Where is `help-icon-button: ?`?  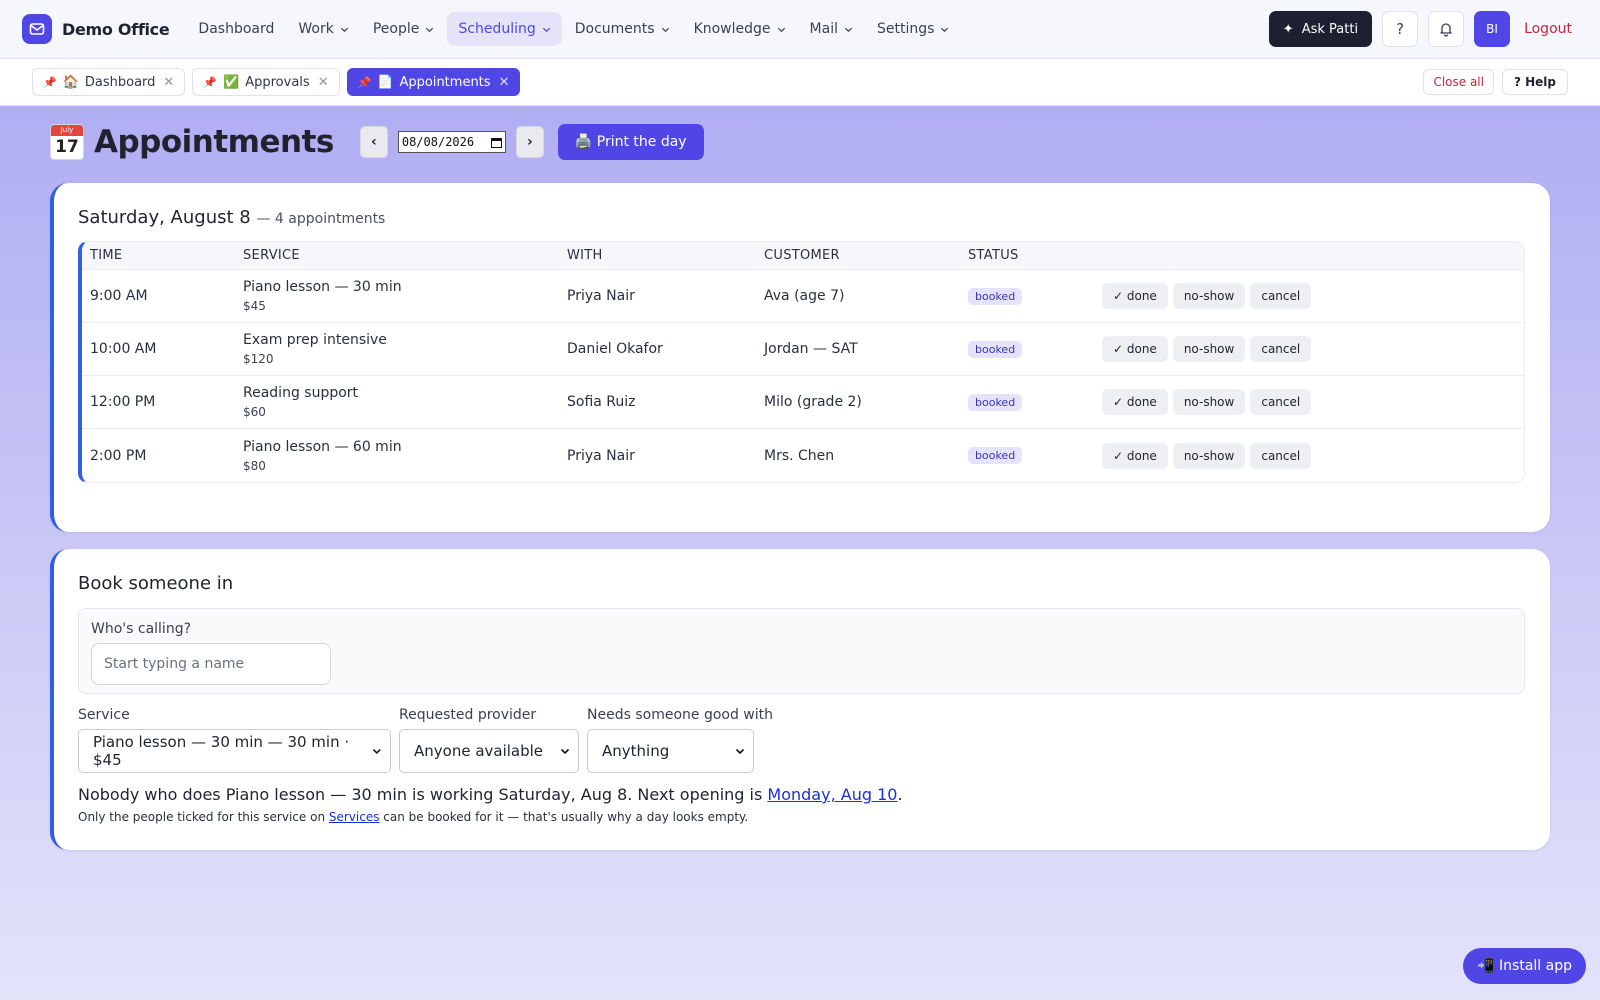 help-icon-button: ? is located at coordinates (1400, 29).